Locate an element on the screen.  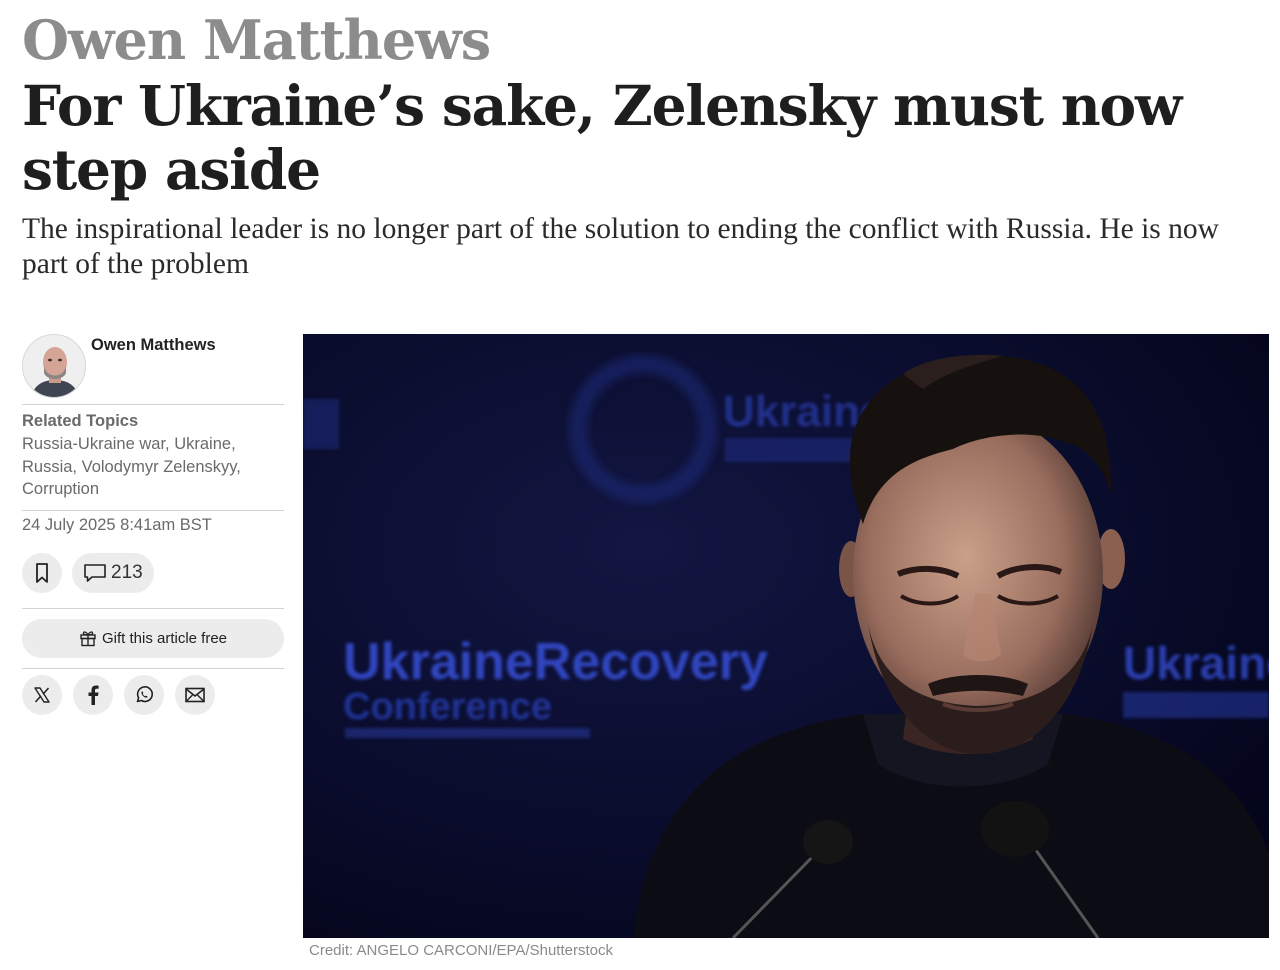
gift-icon is located at coordinates (88, 639).